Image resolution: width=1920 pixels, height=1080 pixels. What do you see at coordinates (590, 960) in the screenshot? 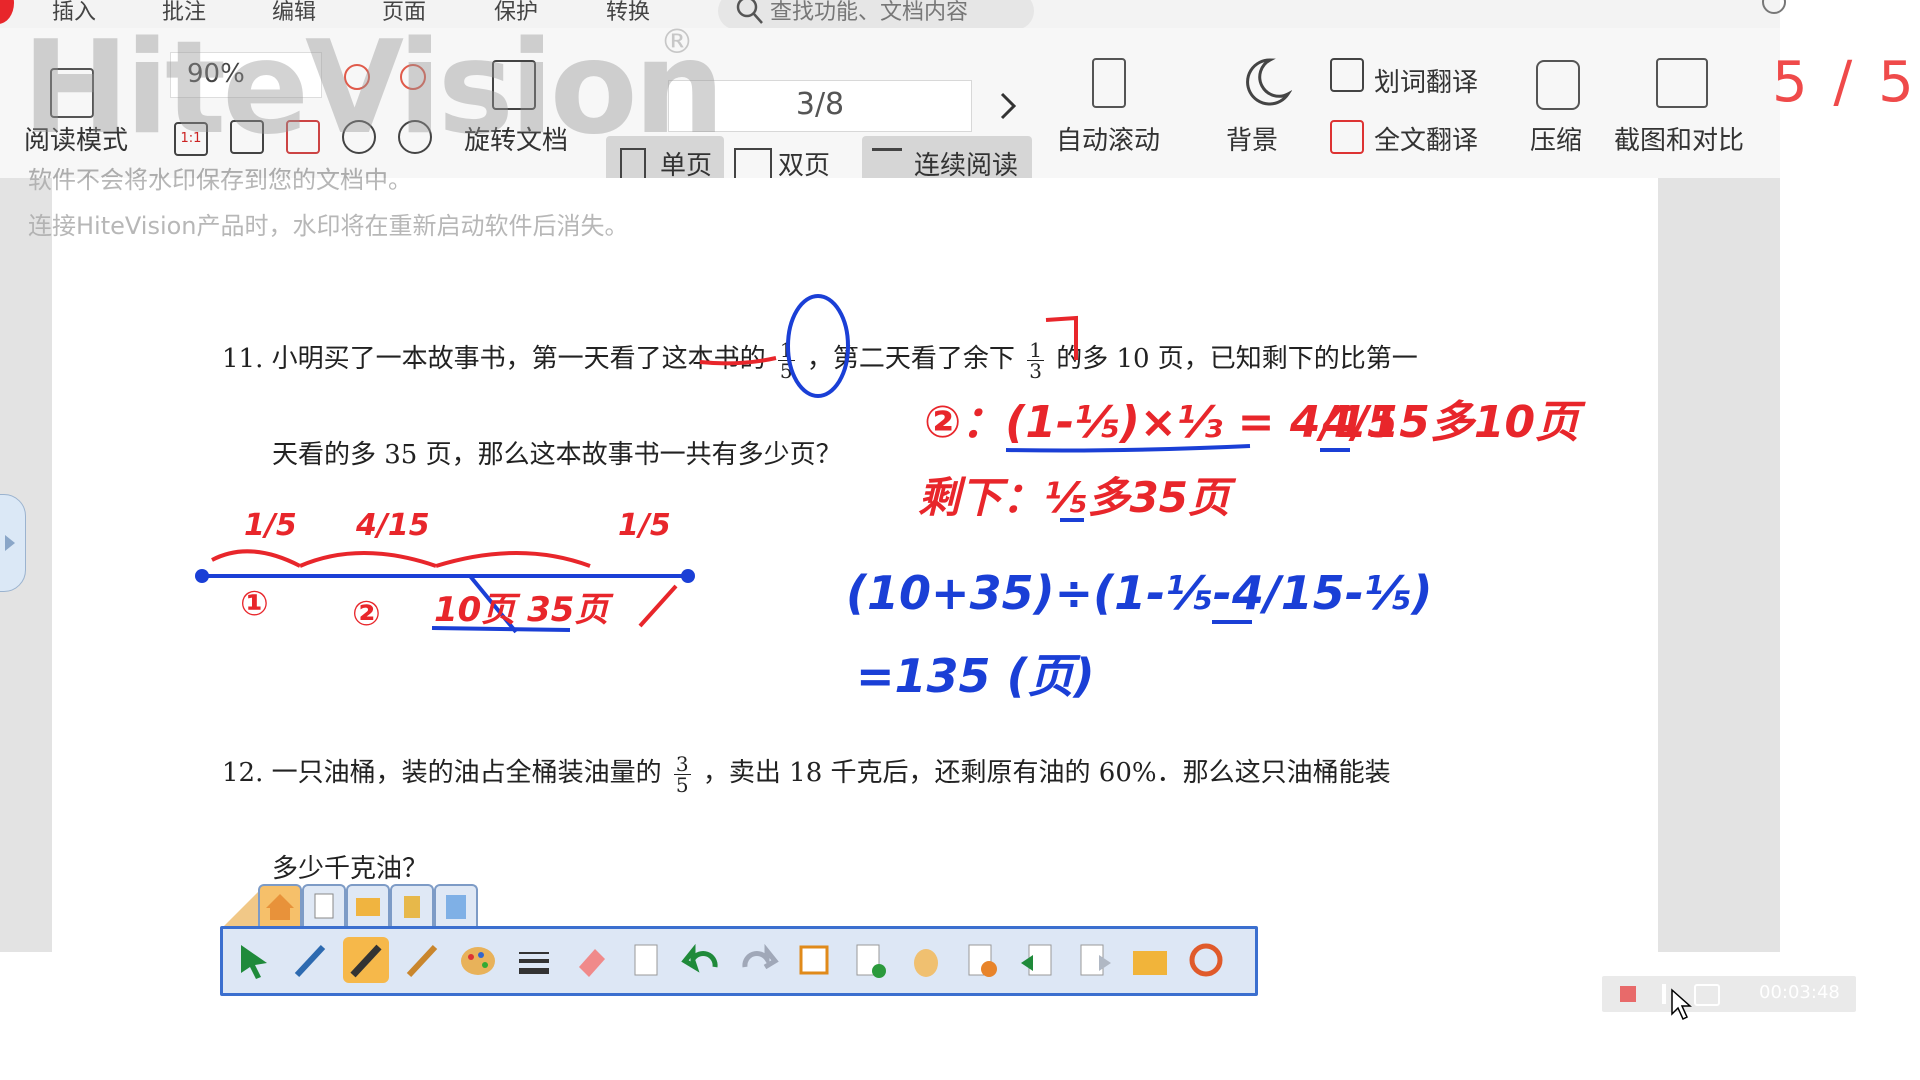
I see `eraser-icon` at bounding box center [590, 960].